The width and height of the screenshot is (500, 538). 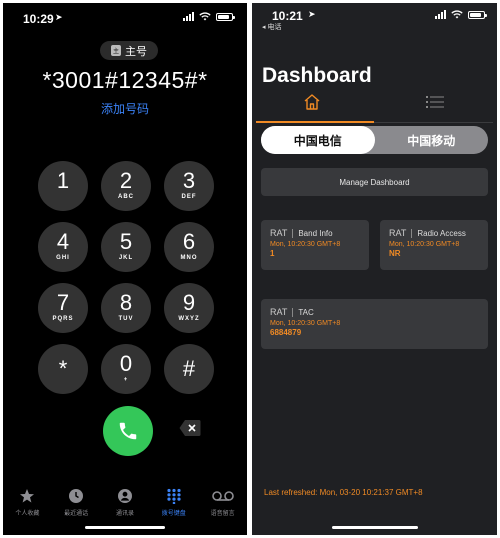 What do you see at coordinates (189, 258) in the screenshot?
I see `key-letters: MNO` at bounding box center [189, 258].